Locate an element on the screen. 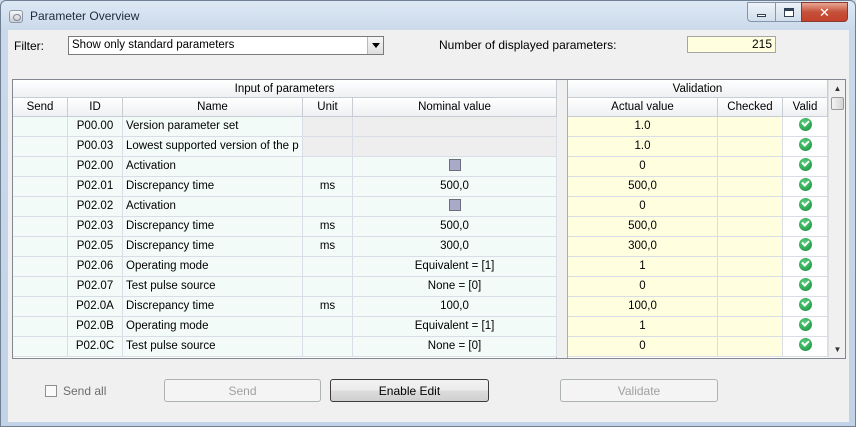  cell-nominal: 100,0 is located at coordinates (455, 307).